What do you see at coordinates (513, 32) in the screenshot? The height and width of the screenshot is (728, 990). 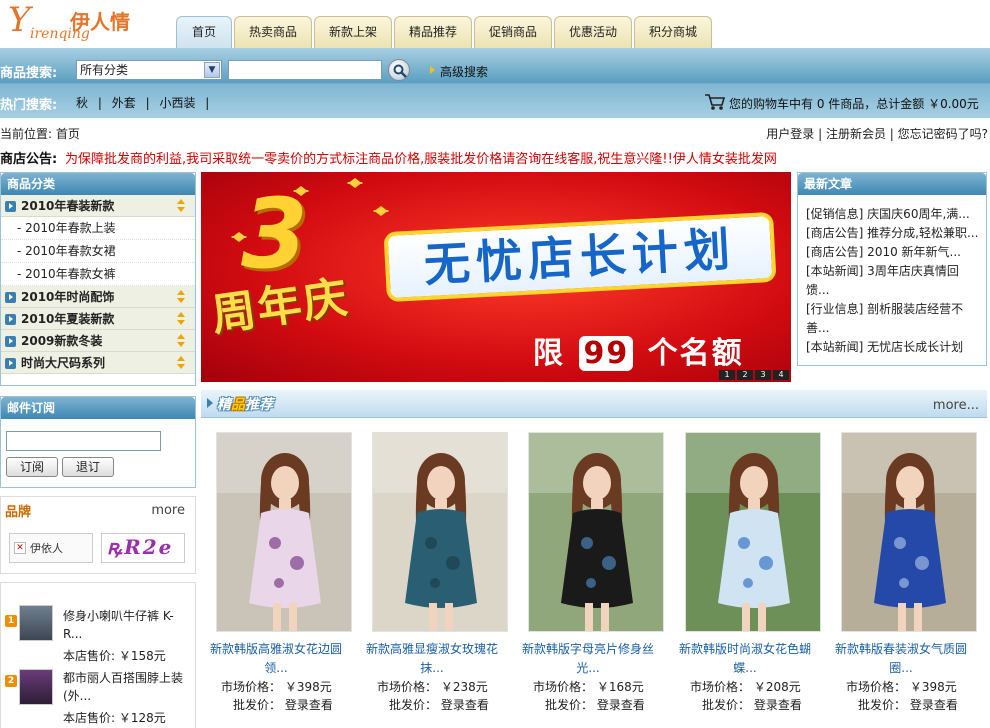 I see `nav-tab-promo: 促销商品` at bounding box center [513, 32].